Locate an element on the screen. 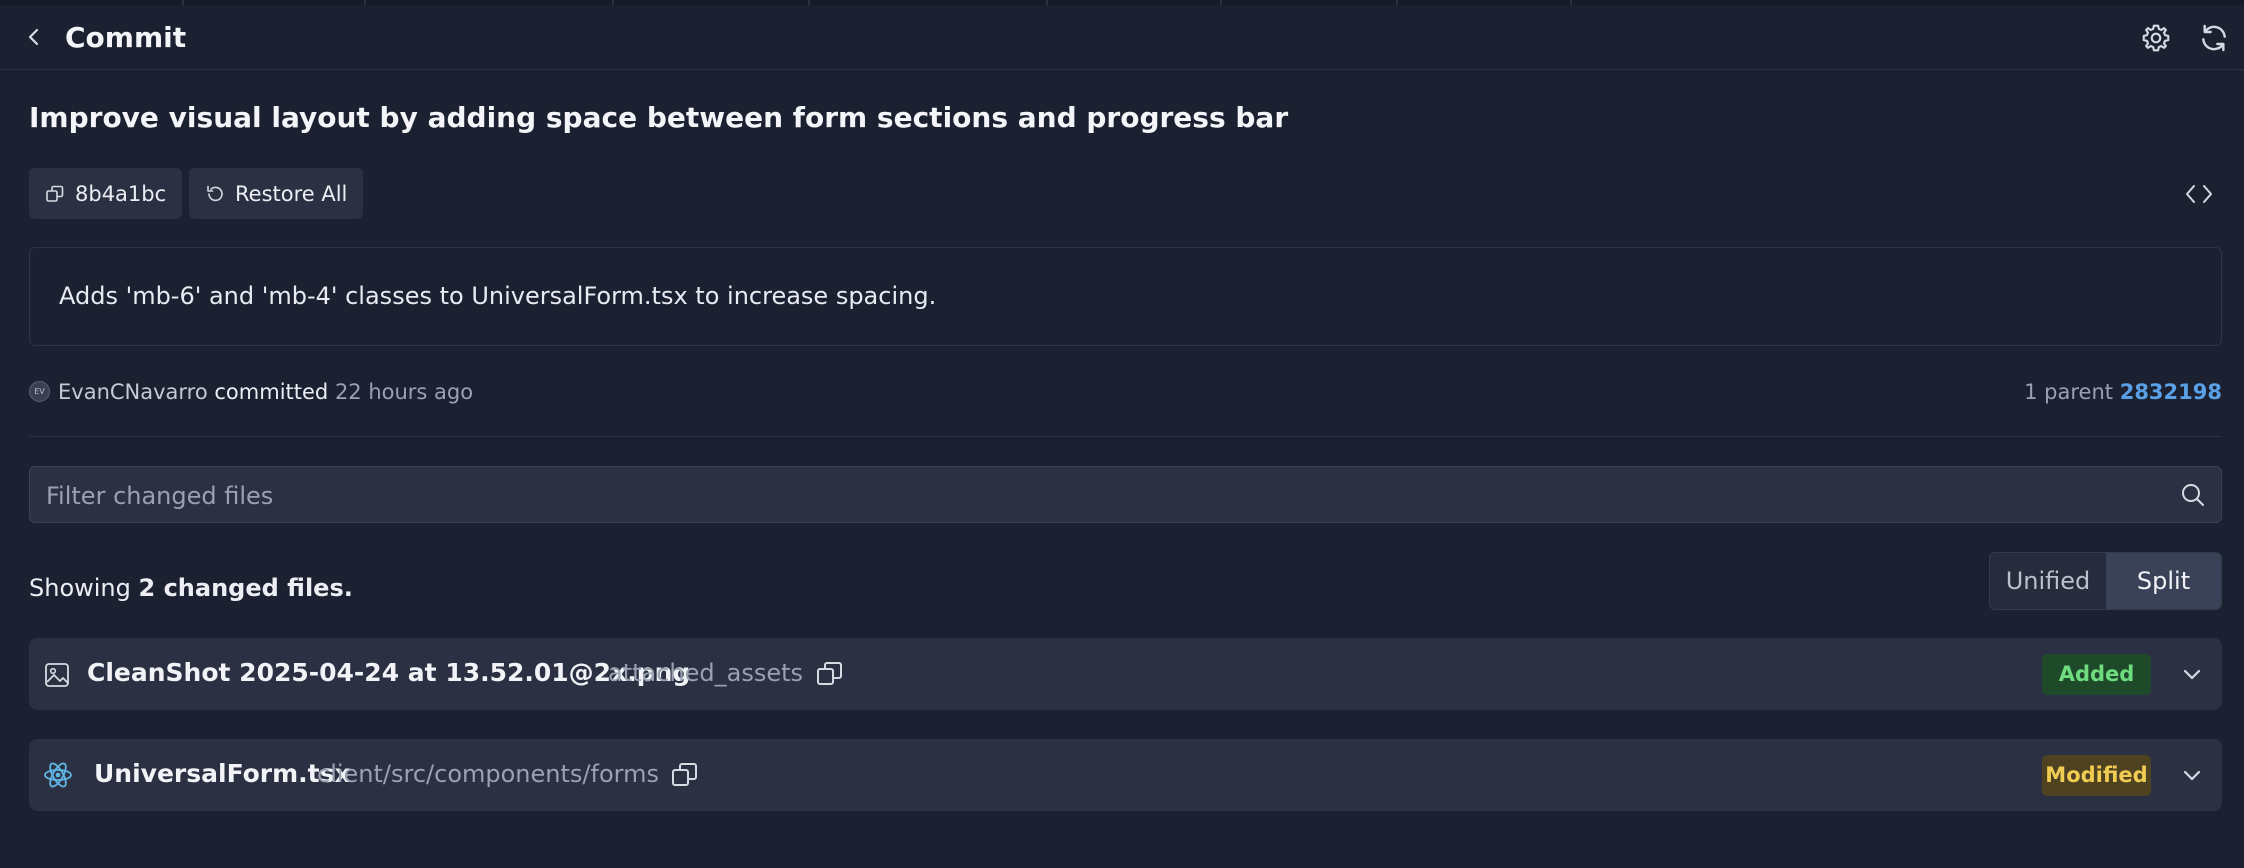 This screenshot has height=868, width=2244. parent-info: 1 parent 2832198 is located at coordinates (2123, 392).